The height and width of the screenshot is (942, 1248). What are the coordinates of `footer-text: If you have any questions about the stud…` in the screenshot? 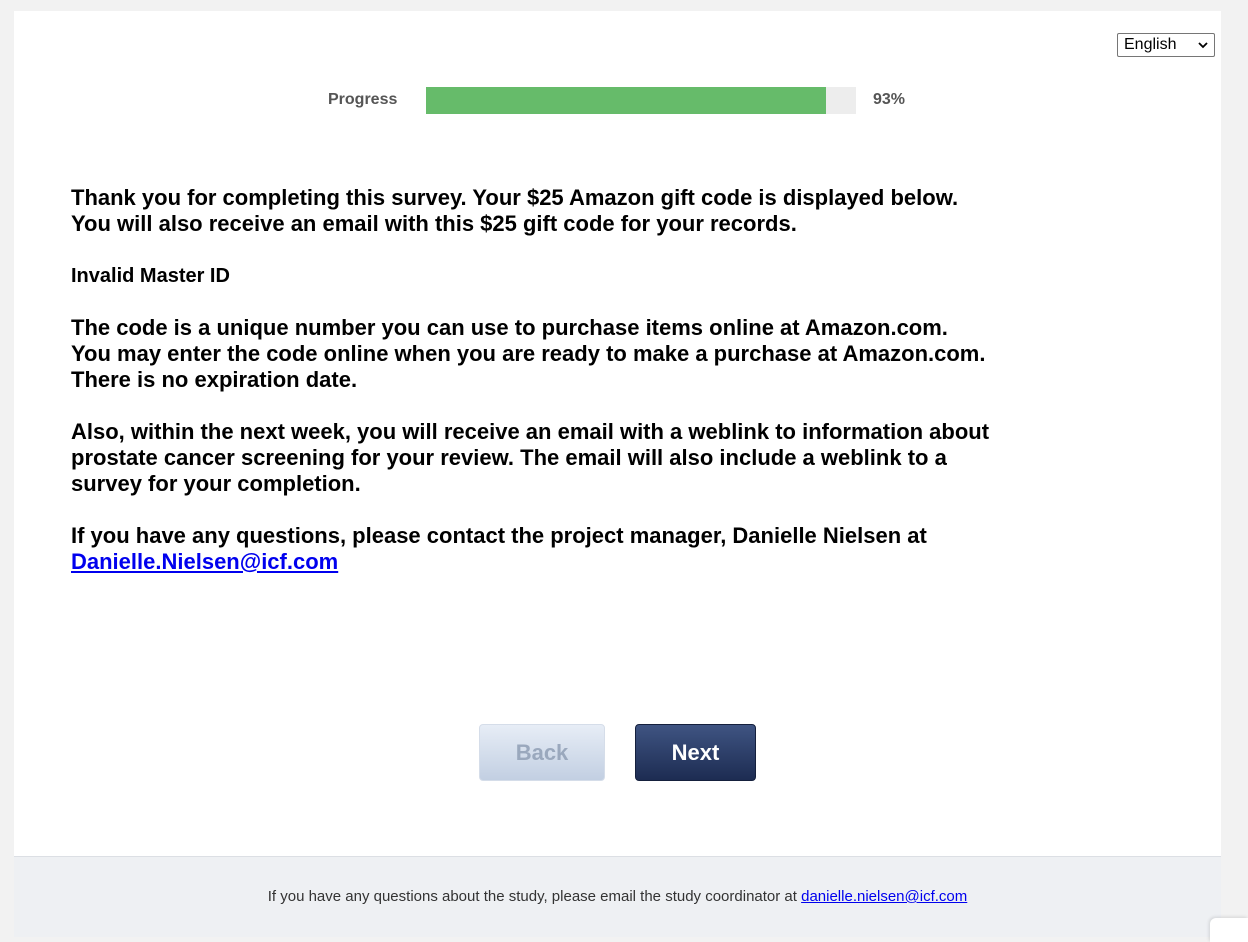 It's located at (532, 896).